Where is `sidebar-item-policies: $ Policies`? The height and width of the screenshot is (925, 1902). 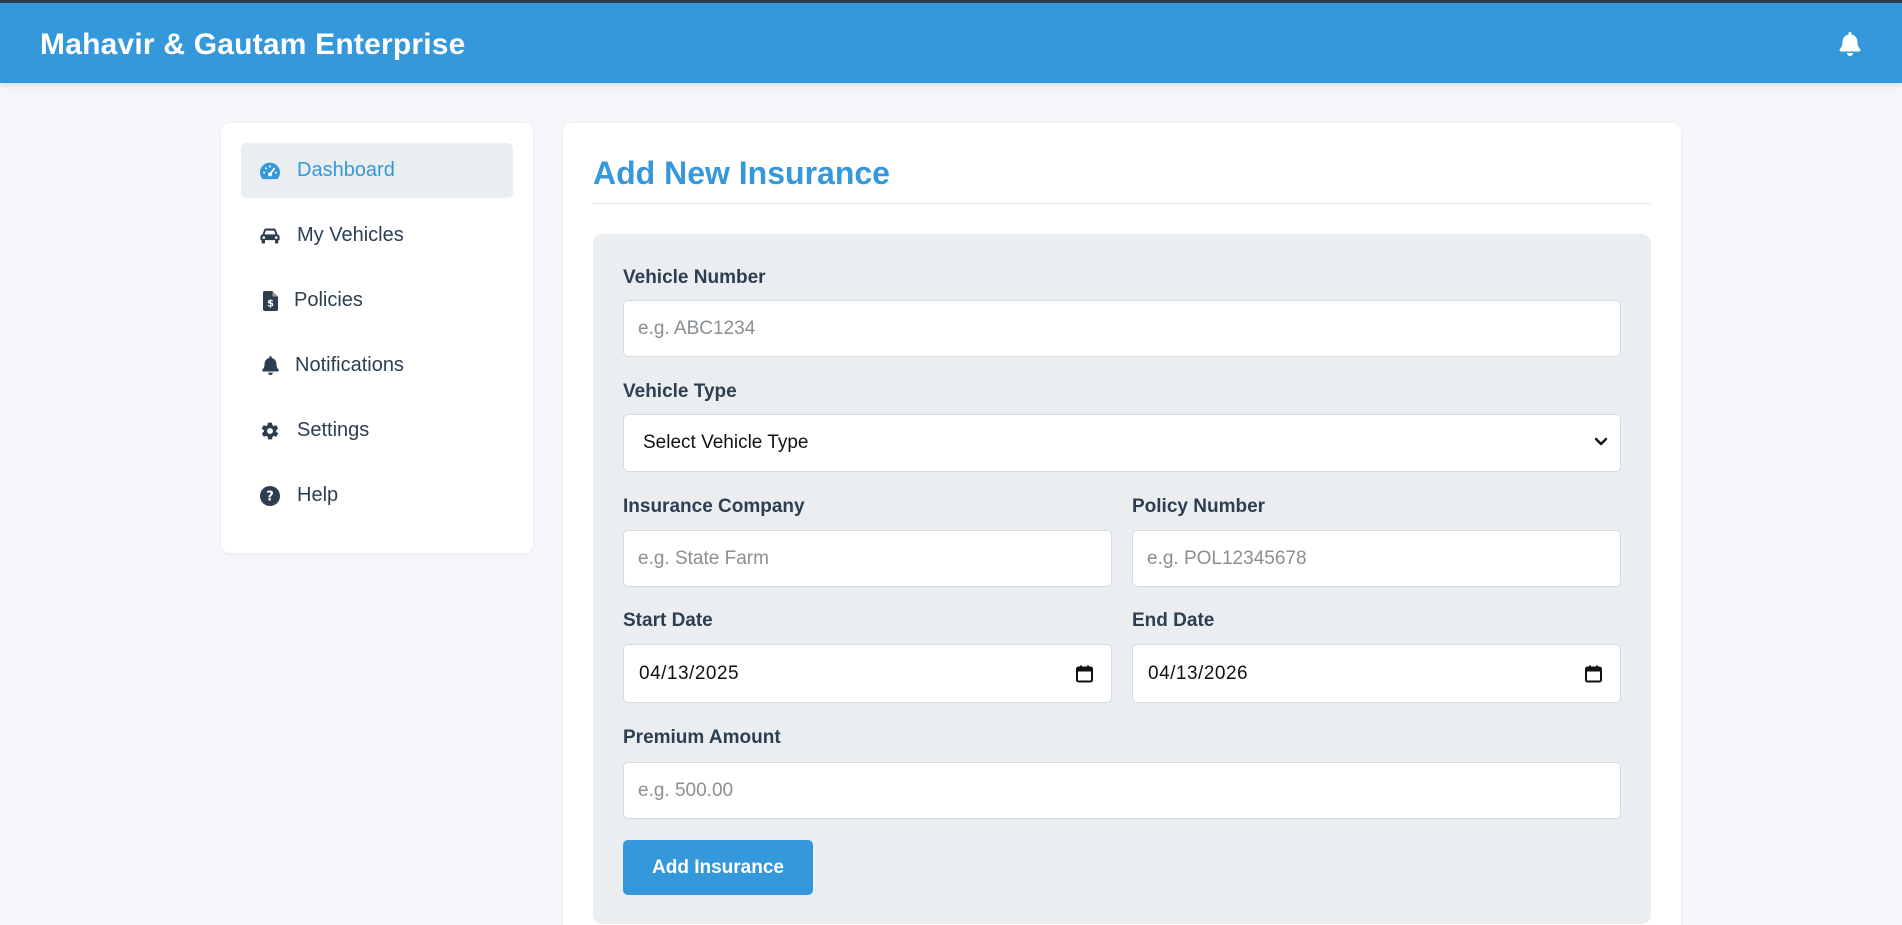 sidebar-item-policies: $ Policies is located at coordinates (377, 300).